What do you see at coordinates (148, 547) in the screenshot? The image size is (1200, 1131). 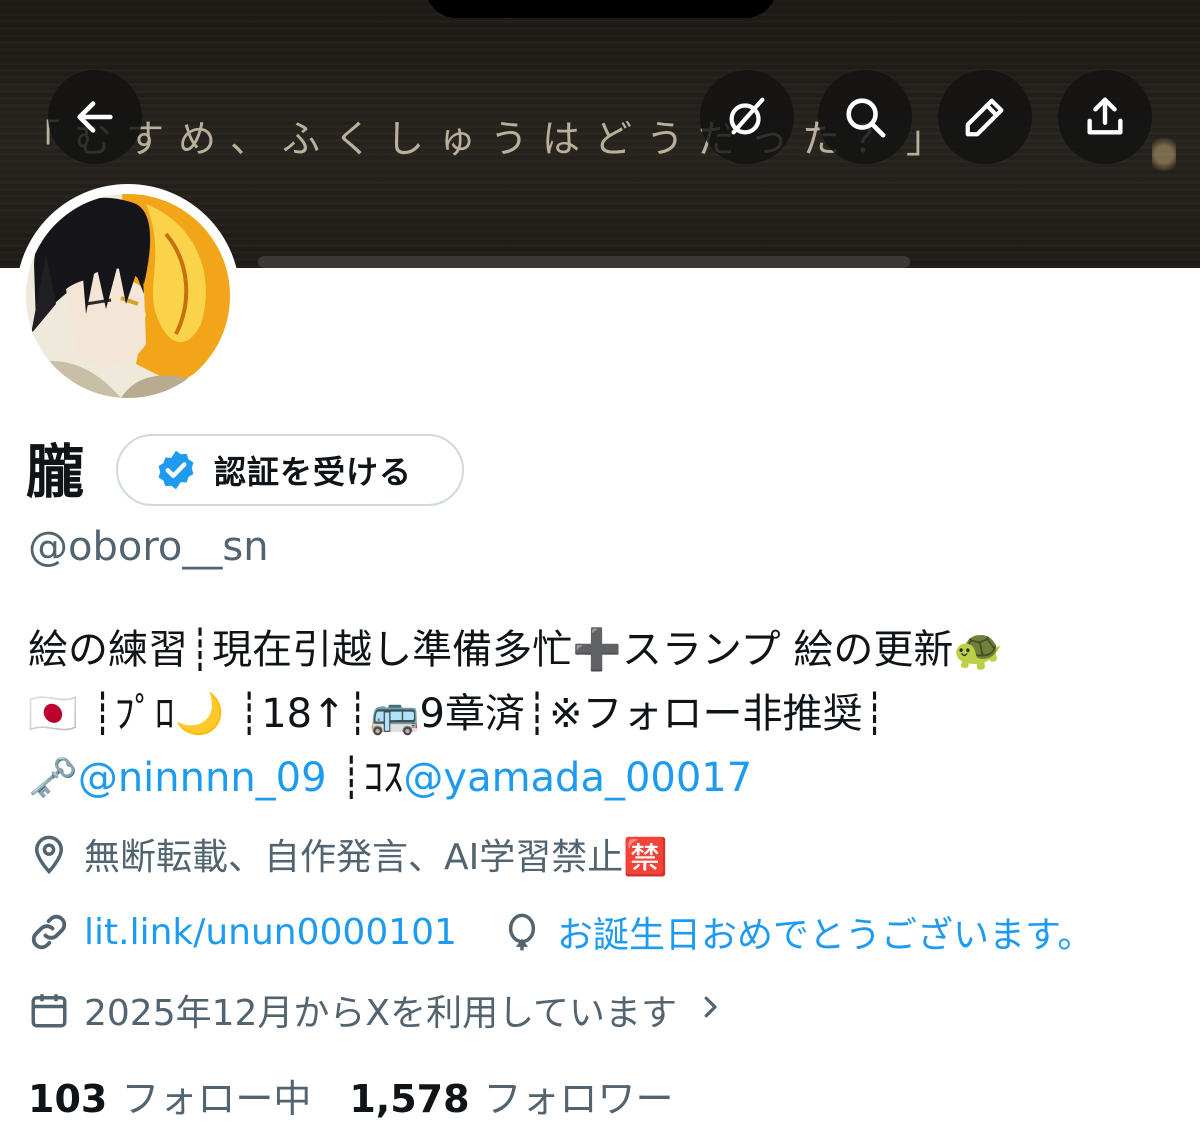 I see `user-handle: @oboro__sn` at bounding box center [148, 547].